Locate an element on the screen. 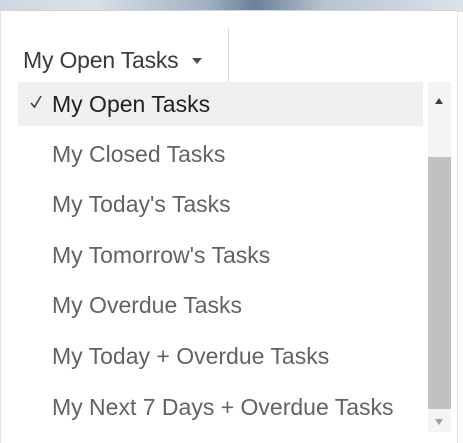 The height and width of the screenshot is (443, 463). menu-option-my-next-7-days-overdue-tasks: My Next 7 Days + Overdue Tasks is located at coordinates (220, 407).